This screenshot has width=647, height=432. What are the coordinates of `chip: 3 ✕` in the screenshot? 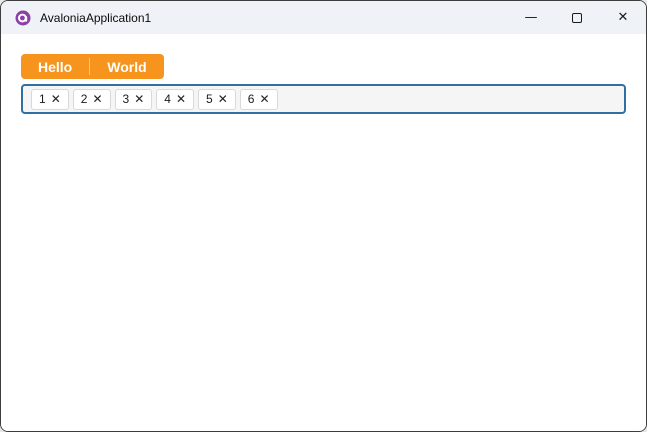 It's located at (133, 99).